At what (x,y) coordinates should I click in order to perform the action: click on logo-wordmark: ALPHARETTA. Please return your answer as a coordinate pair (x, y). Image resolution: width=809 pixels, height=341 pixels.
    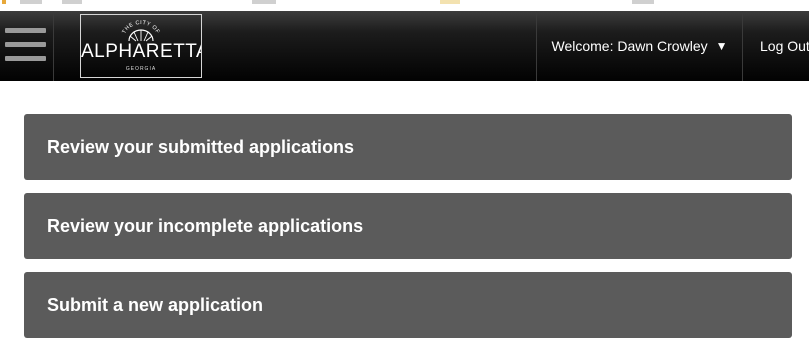
    Looking at the image, I should click on (141, 51).